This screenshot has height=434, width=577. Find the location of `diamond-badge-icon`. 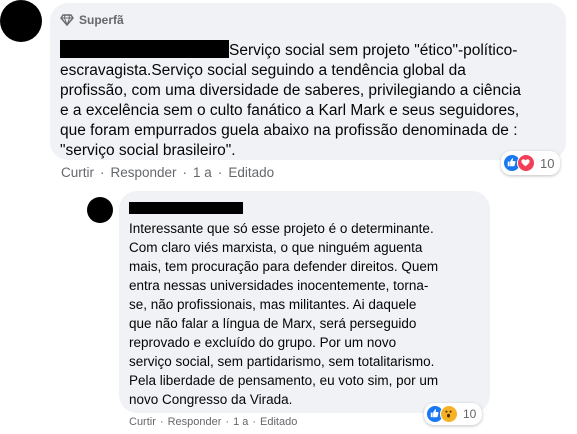

diamond-badge-icon is located at coordinates (67, 20).